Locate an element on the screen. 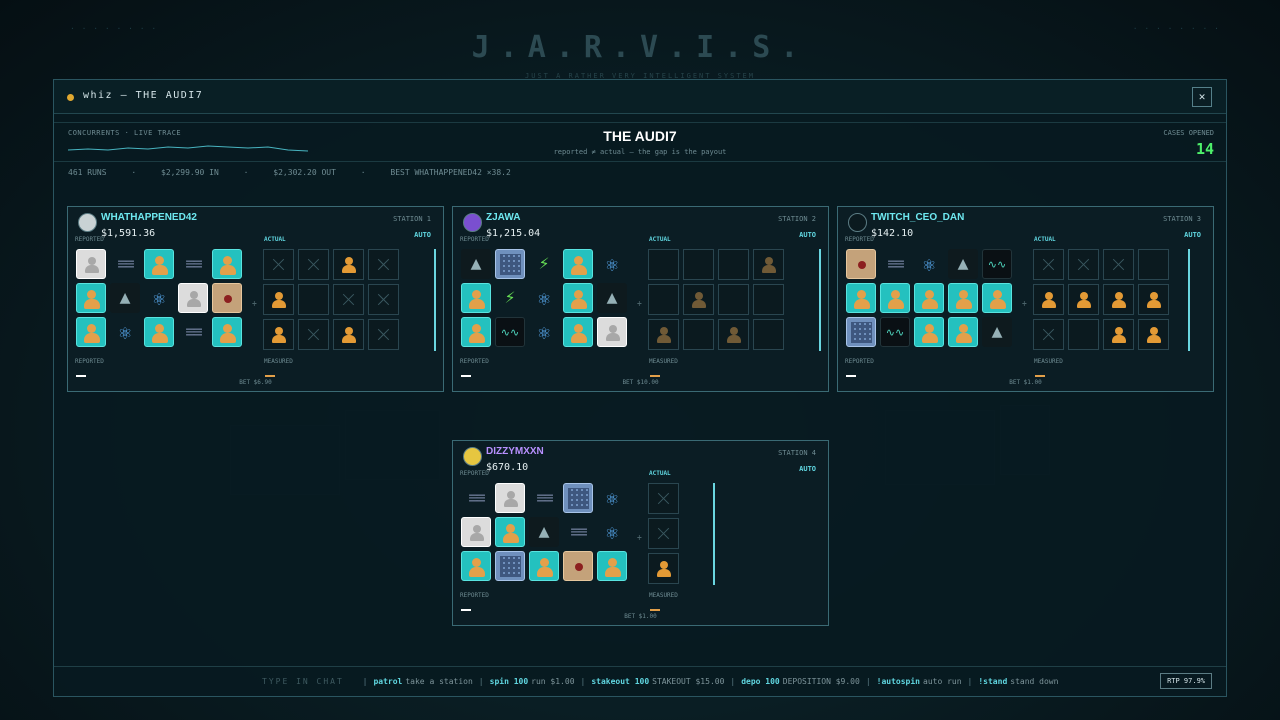 The image size is (1280, 720). reported-grid: ▲ ⚡ ⚛ ⚡ ⚛ ▲ ∿∿ ⚛ is located at coordinates (544, 298).